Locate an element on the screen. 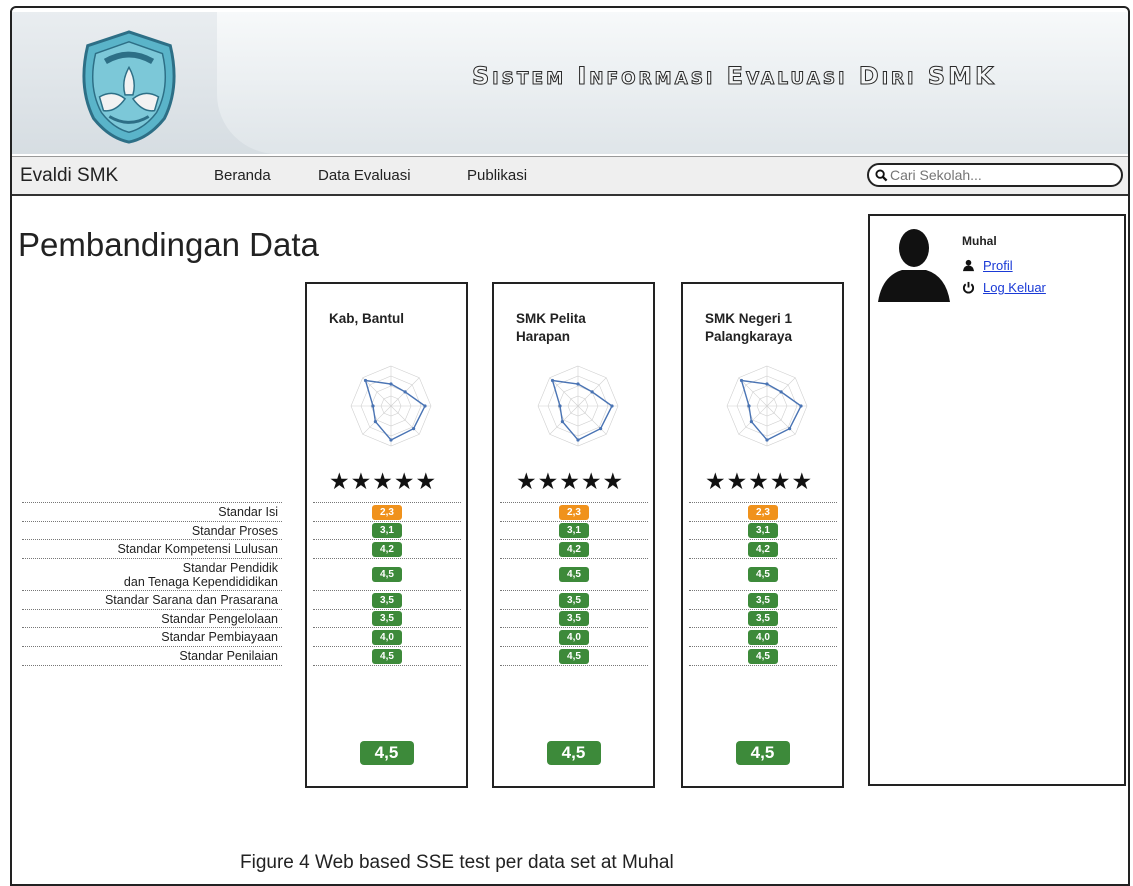  standard-label-text: Standar Proses is located at coordinates (234, 530).